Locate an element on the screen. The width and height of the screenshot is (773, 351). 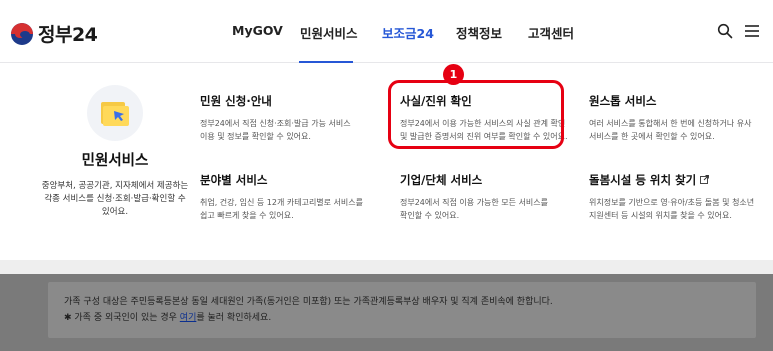
highlight-box is located at coordinates (476, 114).